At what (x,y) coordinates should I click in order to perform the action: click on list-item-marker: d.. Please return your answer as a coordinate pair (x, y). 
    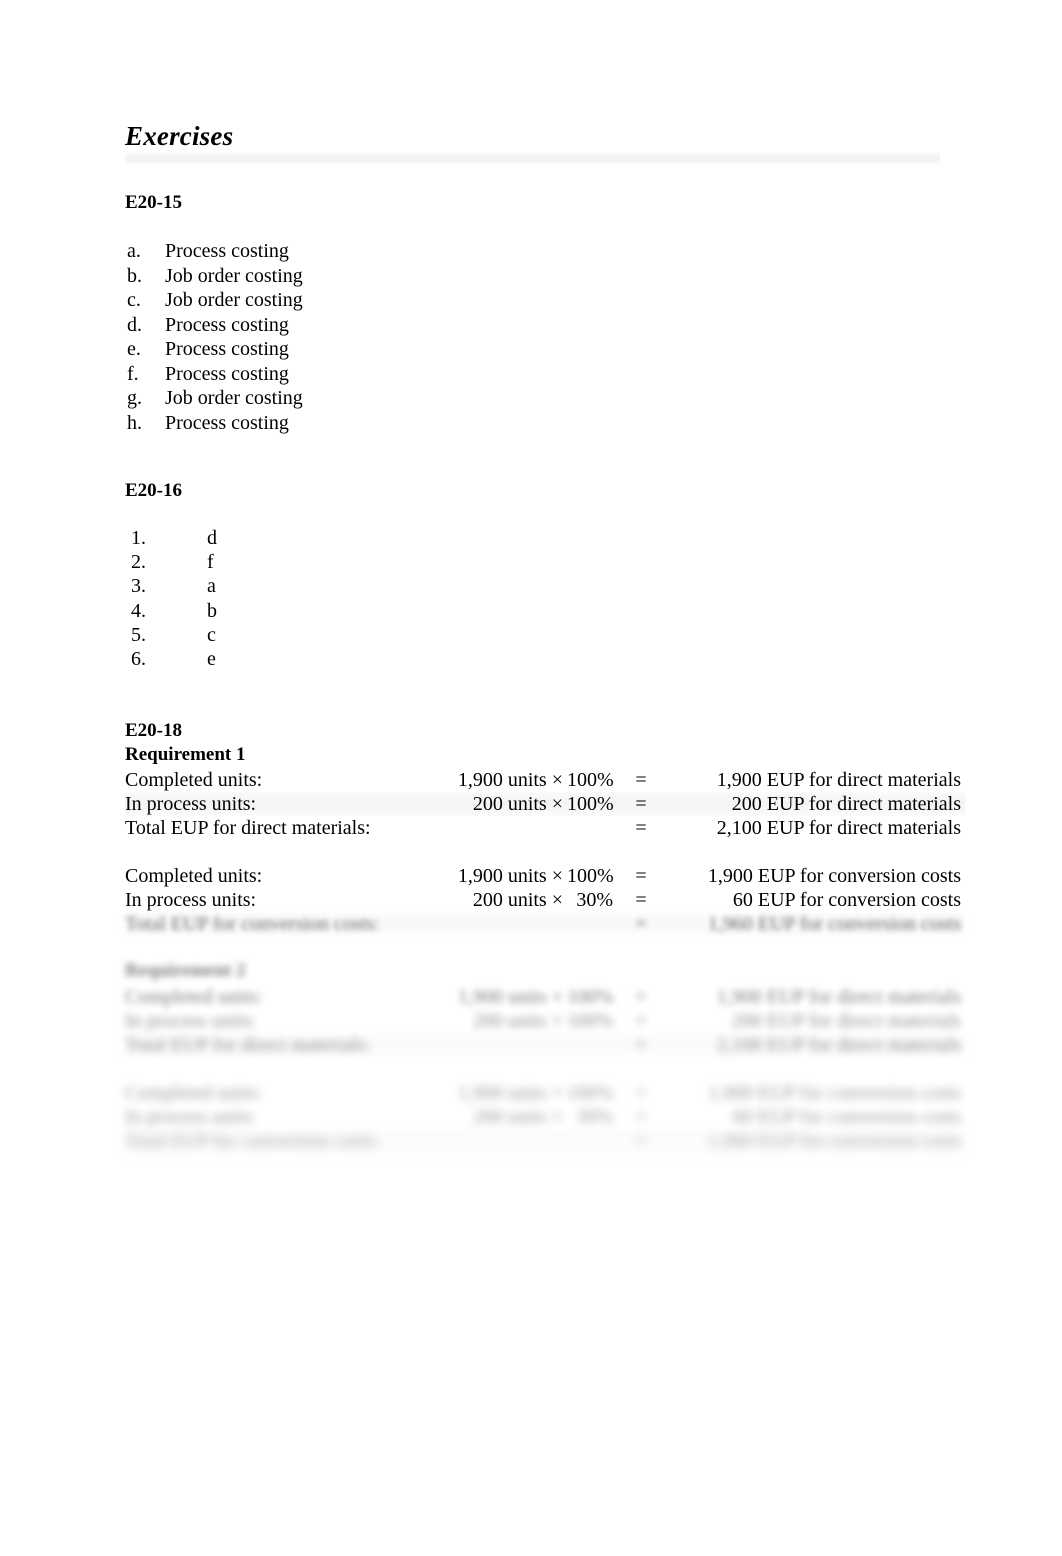
    Looking at the image, I should click on (134, 324).